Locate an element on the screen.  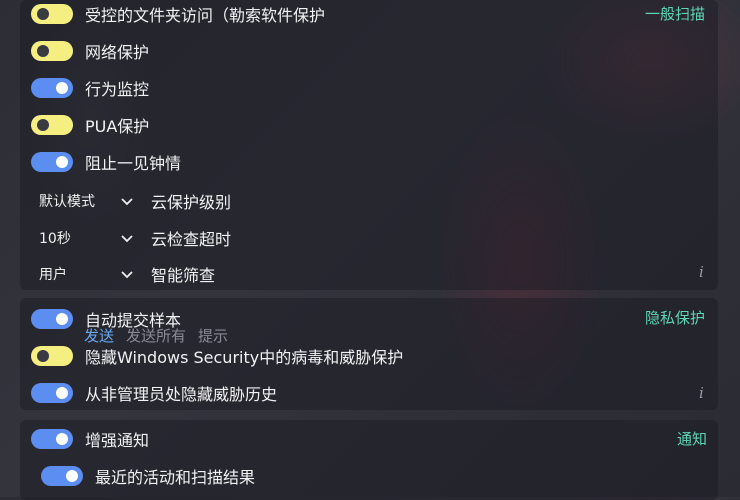
toggle-row-network-protection: 网络保护 is located at coordinates (90, 51).